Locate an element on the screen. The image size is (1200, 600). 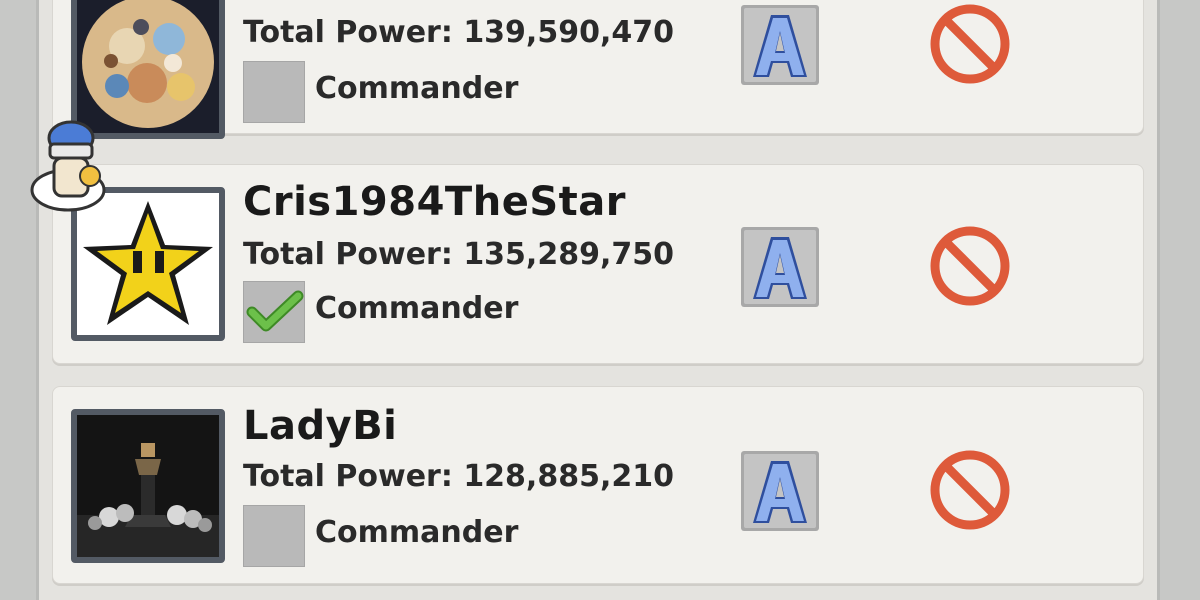
anime-collage-avatar-icon is located at coordinates (148, 66).